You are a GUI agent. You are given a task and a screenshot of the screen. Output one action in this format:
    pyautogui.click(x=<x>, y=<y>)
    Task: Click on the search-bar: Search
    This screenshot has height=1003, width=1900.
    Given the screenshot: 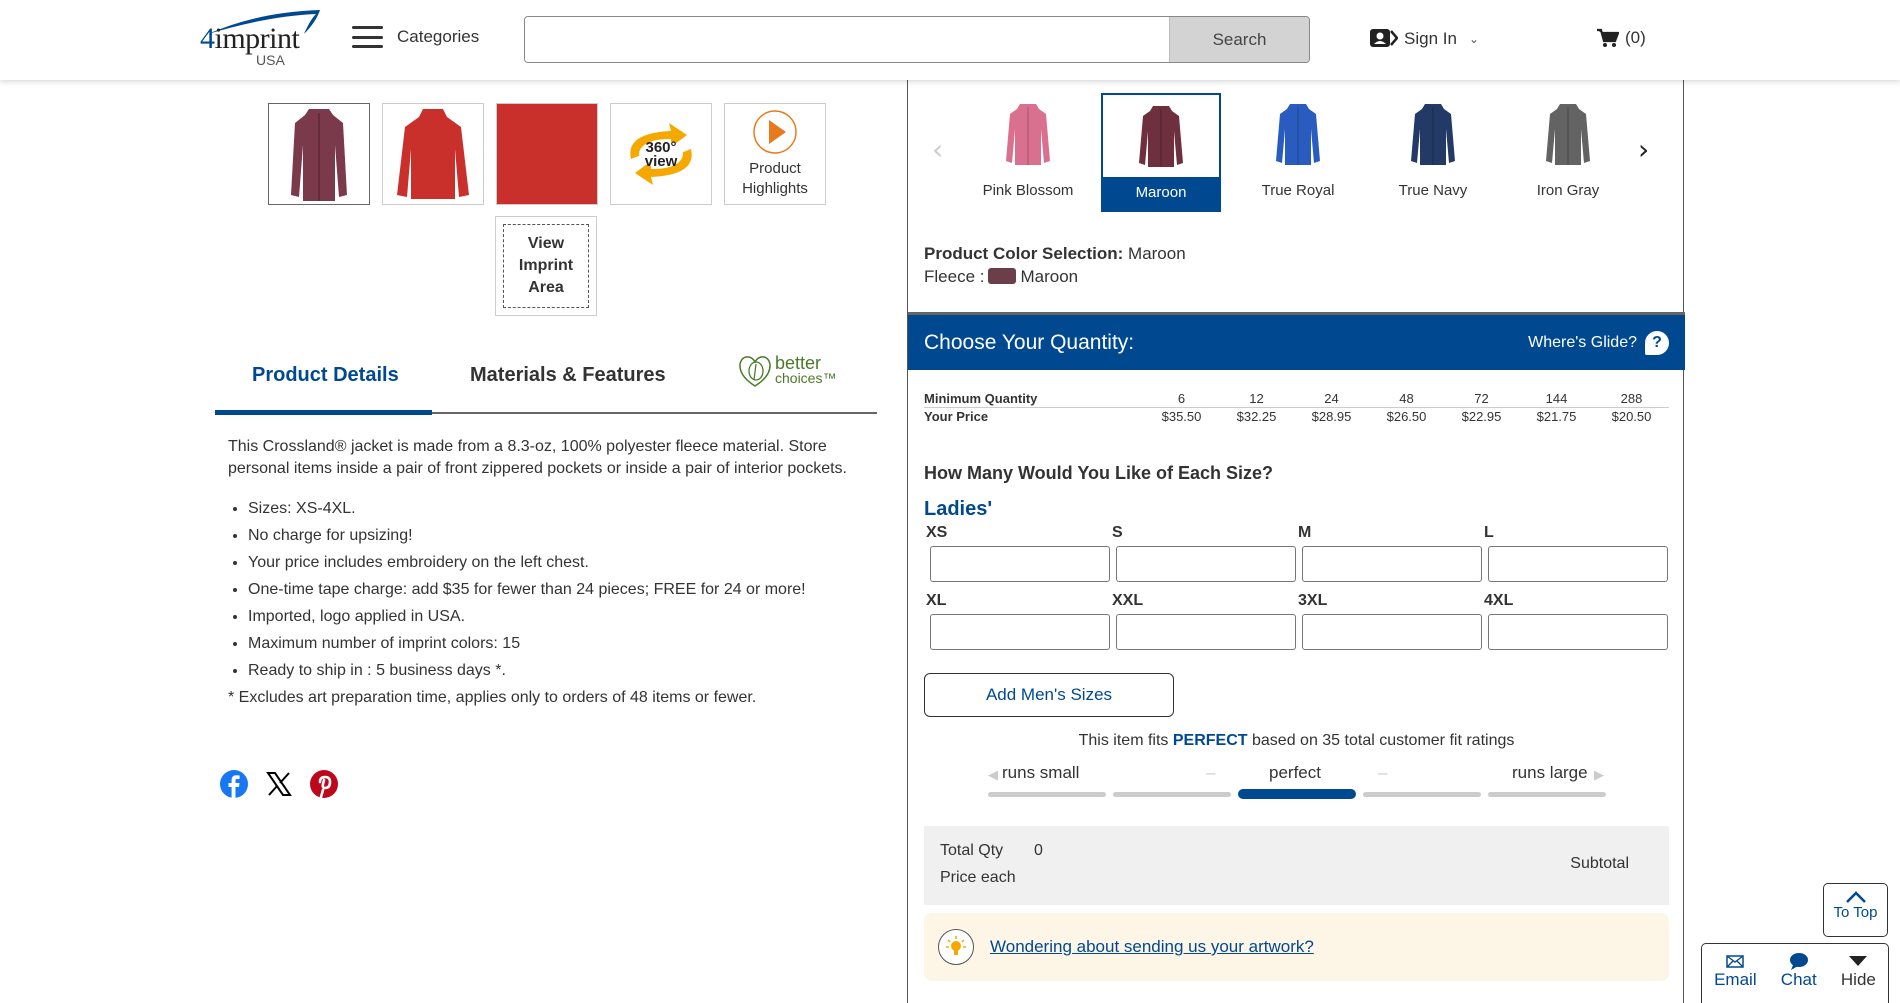 What is the action you would take?
    pyautogui.click(x=917, y=39)
    